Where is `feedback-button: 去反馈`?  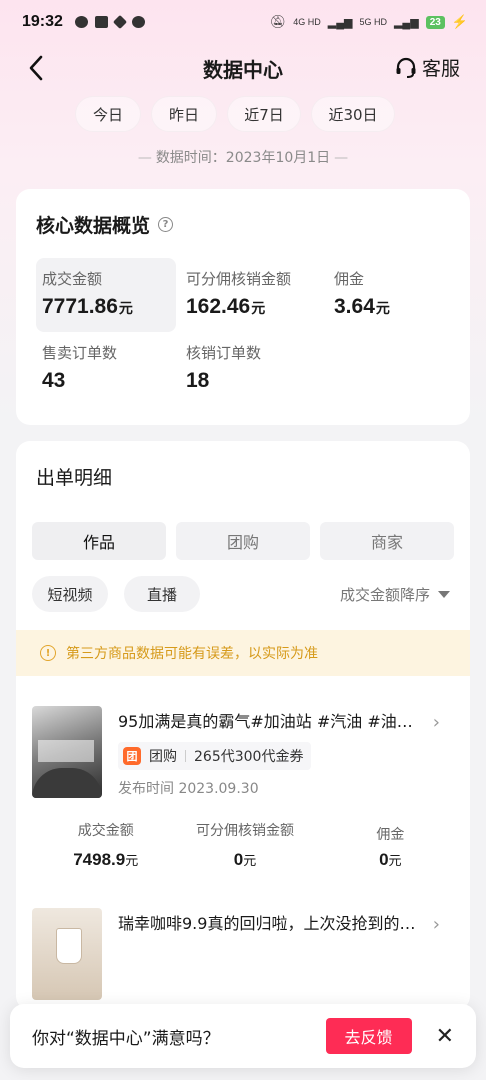
feedback-button: 去反馈 is located at coordinates (368, 1036).